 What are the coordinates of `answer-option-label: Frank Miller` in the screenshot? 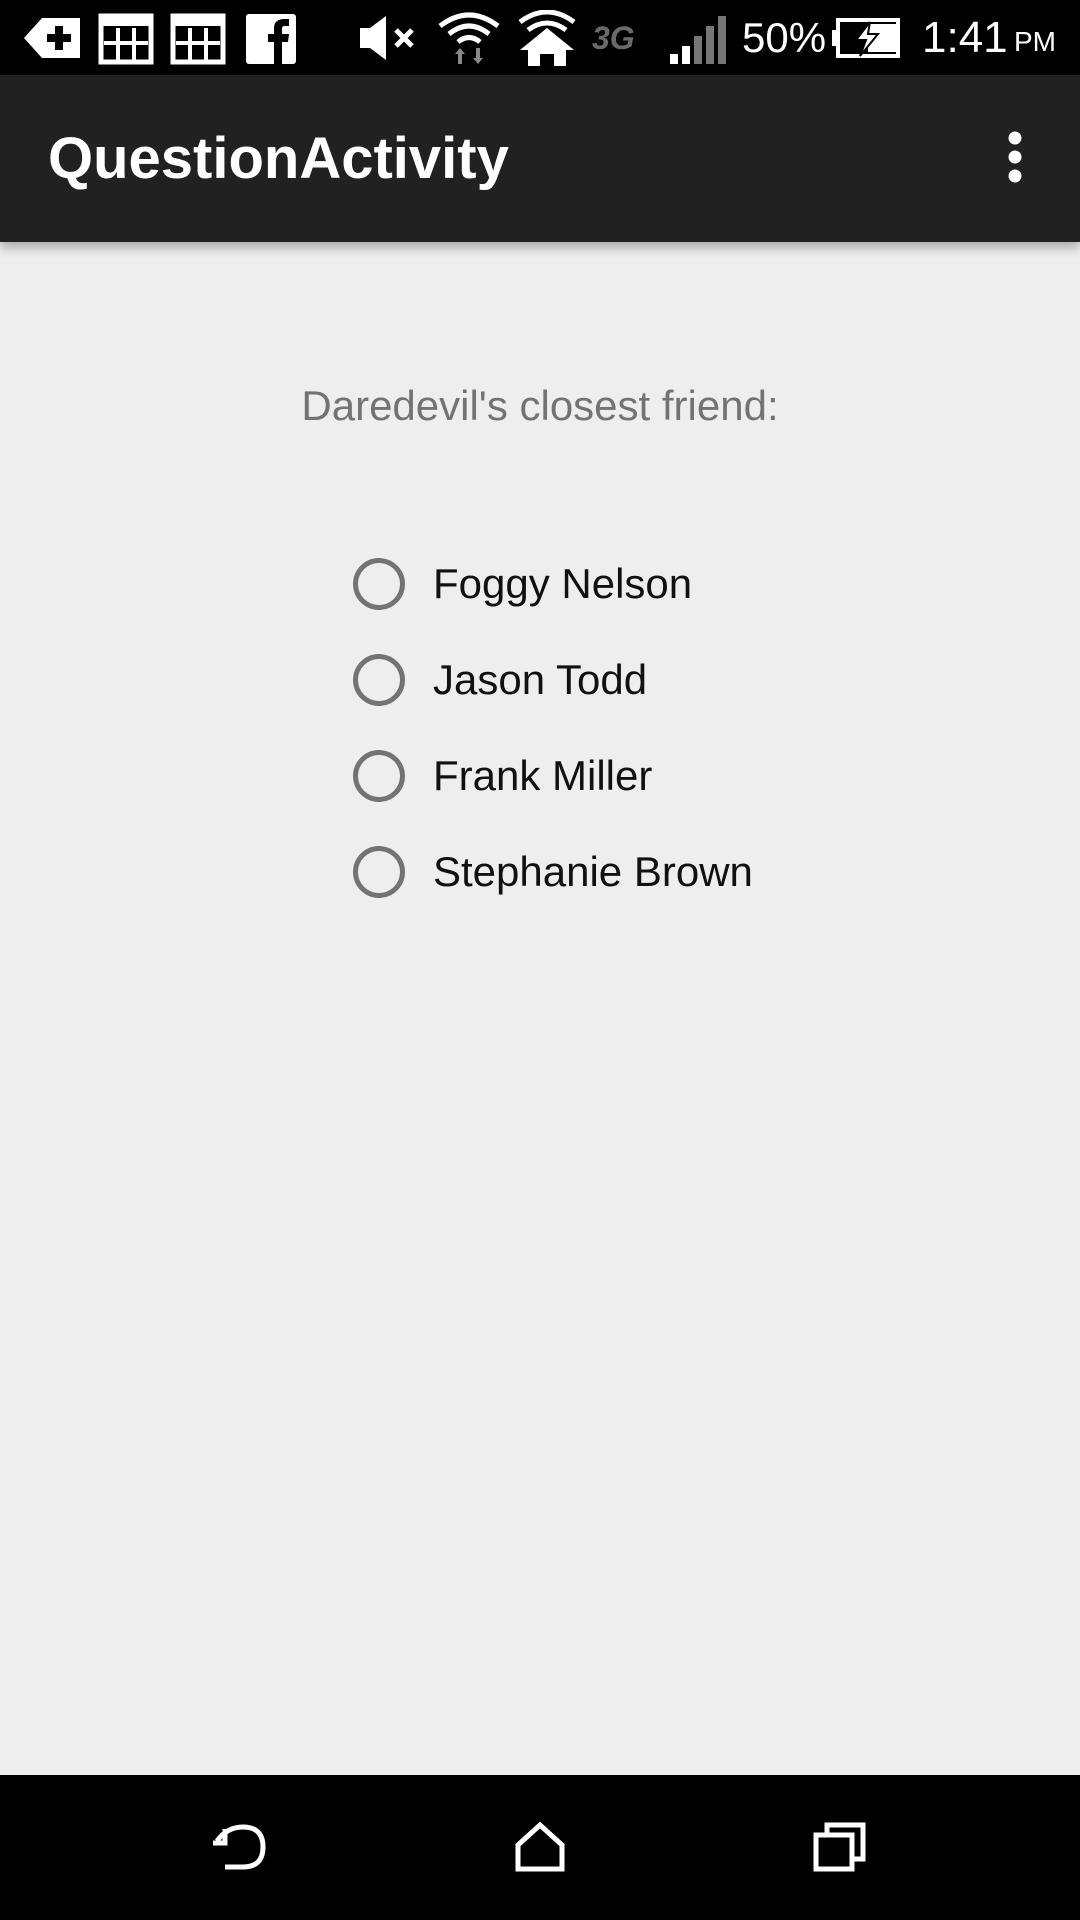 It's located at (543, 775).